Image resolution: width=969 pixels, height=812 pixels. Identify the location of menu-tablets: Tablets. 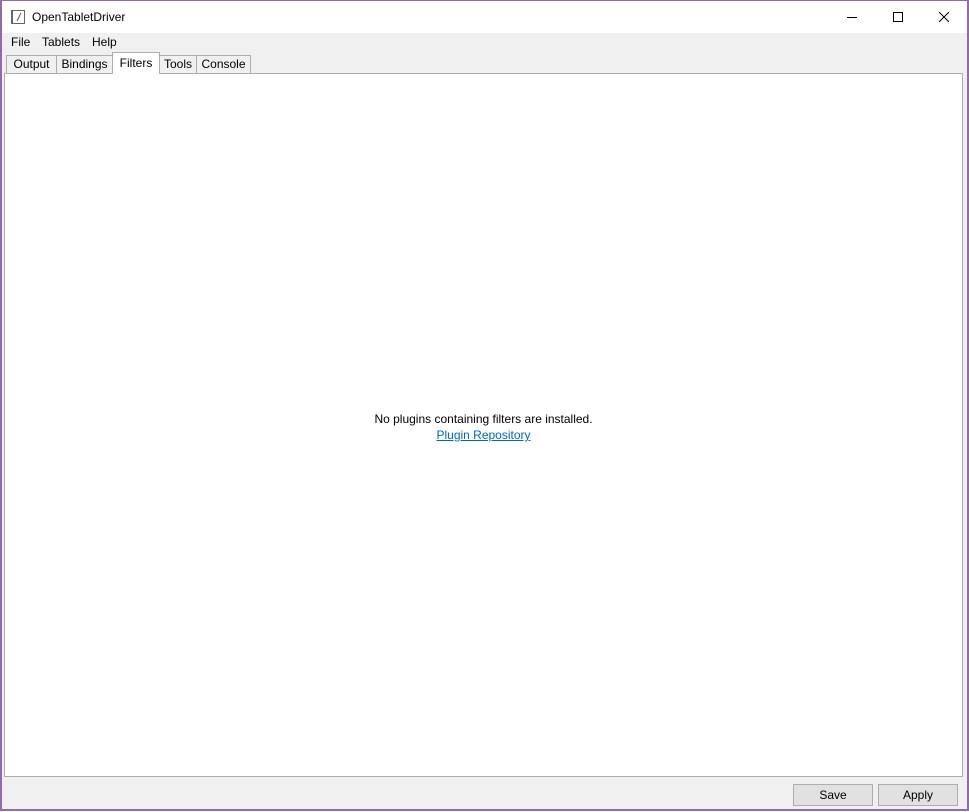
(61, 42).